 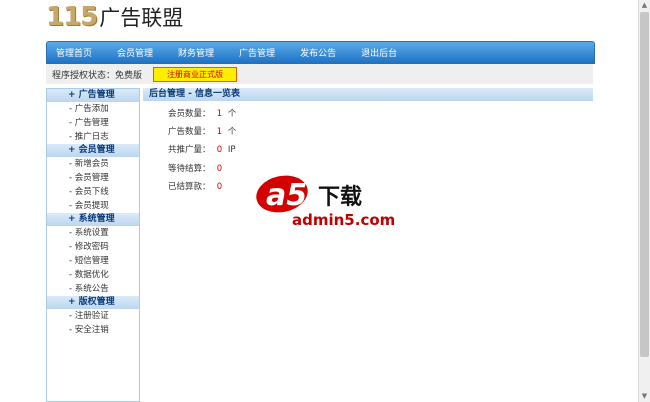 What do you see at coordinates (196, 52) in the screenshot?
I see `nav-finance: 财务管理` at bounding box center [196, 52].